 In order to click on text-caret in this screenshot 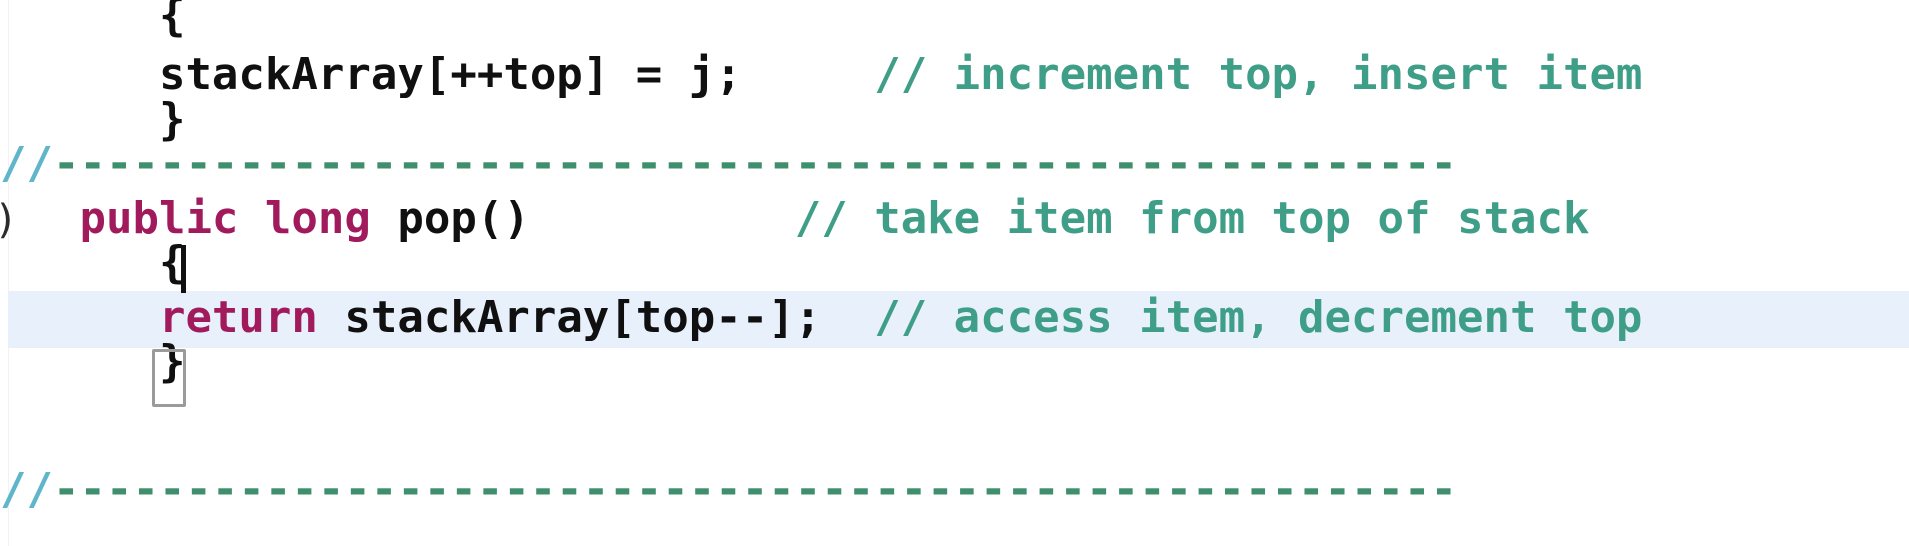, I will do `click(183, 269)`.